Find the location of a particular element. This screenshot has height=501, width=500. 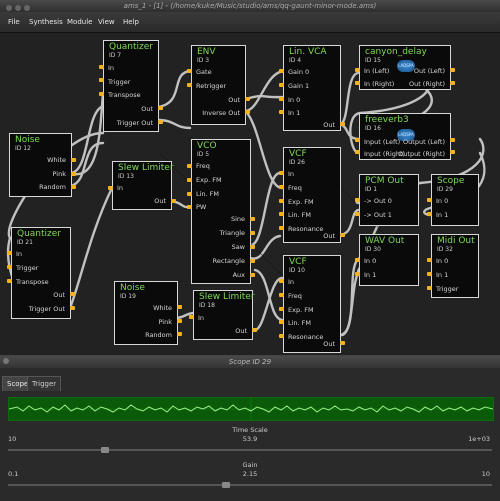

module-noise-12: Noise ID 12 White Pink Random is located at coordinates (40, 165).